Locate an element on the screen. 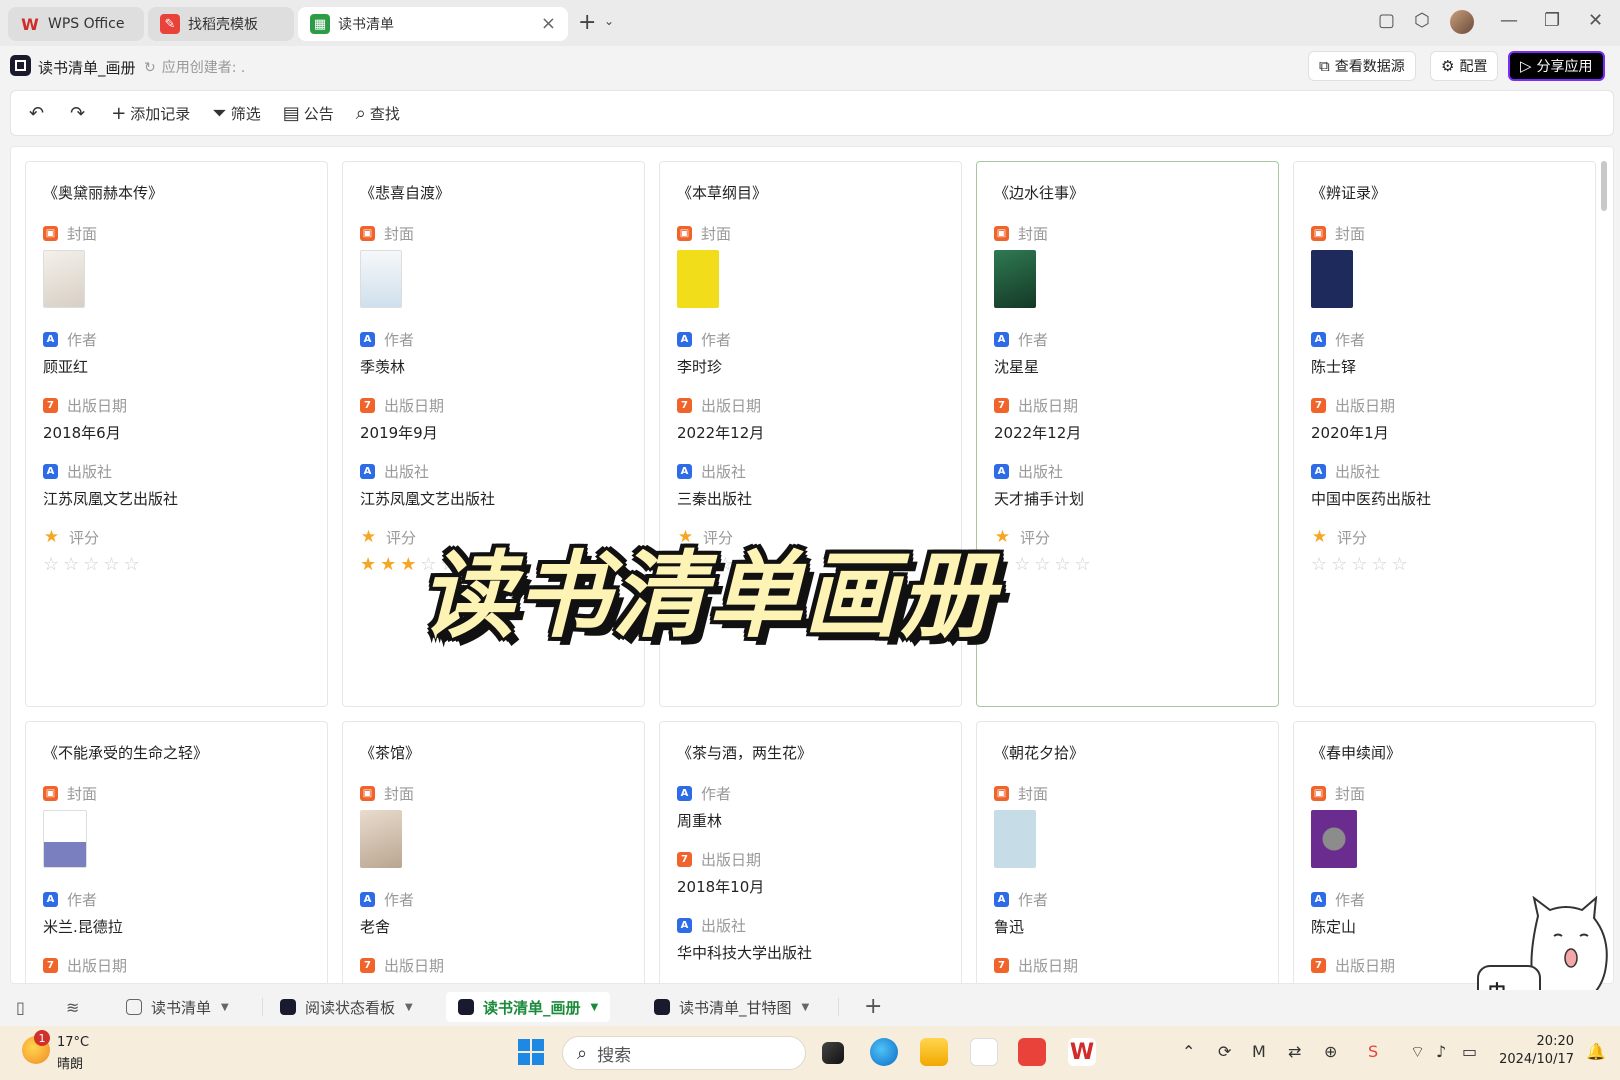  button-label: 查找 is located at coordinates (384, 113).